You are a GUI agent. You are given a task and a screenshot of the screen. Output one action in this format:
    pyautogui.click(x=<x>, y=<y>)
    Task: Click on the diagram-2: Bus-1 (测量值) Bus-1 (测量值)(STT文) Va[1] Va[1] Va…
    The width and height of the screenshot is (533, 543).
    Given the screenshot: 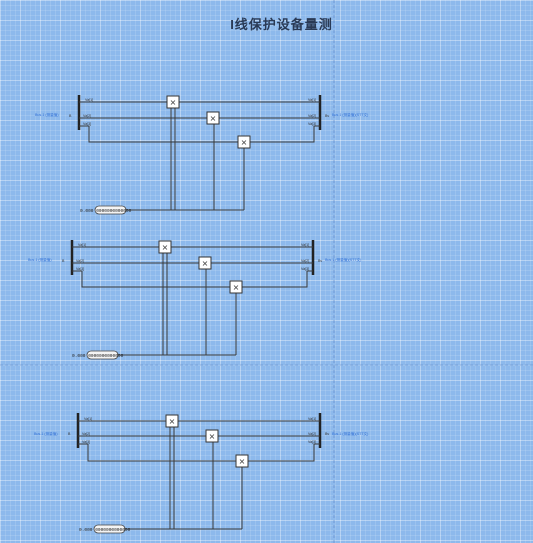 What is the action you would take?
    pyautogui.click(x=194, y=300)
    